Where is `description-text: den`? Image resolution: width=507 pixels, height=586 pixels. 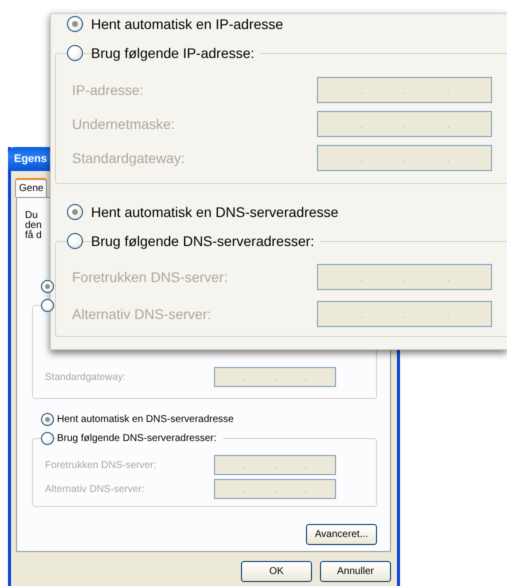
description-text: den is located at coordinates (33, 226).